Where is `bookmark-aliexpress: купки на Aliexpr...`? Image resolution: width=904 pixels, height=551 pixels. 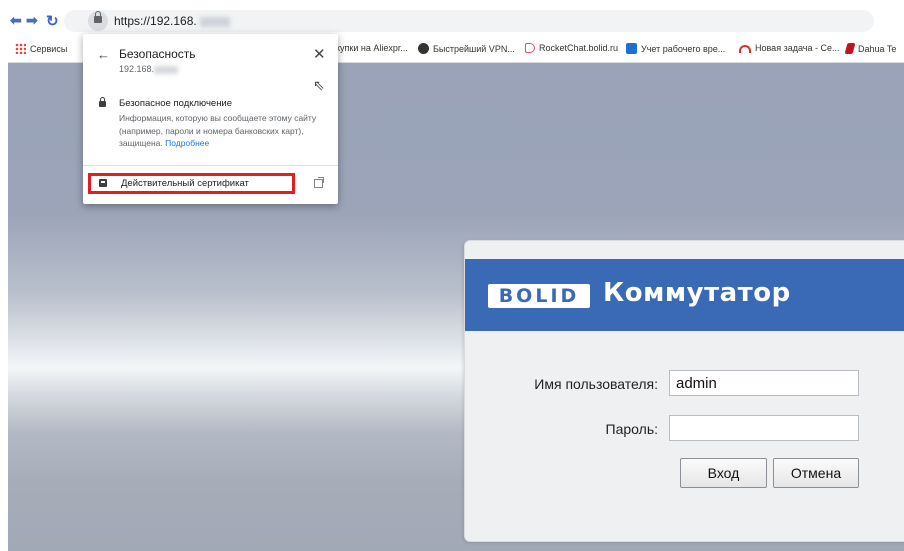
bookmark-aliexpress: купки на Aliexpr... is located at coordinates (372, 48).